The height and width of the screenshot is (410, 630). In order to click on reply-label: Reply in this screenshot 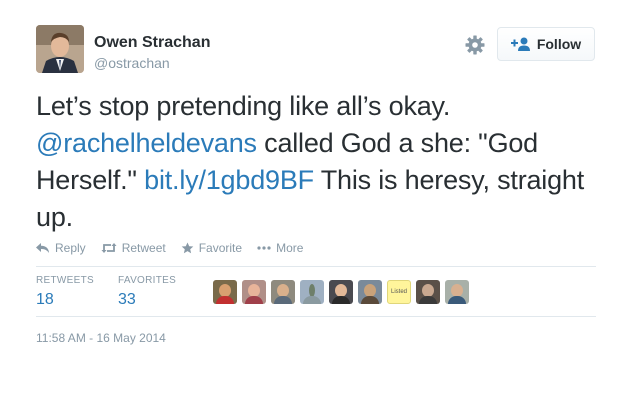, I will do `click(70, 248)`.